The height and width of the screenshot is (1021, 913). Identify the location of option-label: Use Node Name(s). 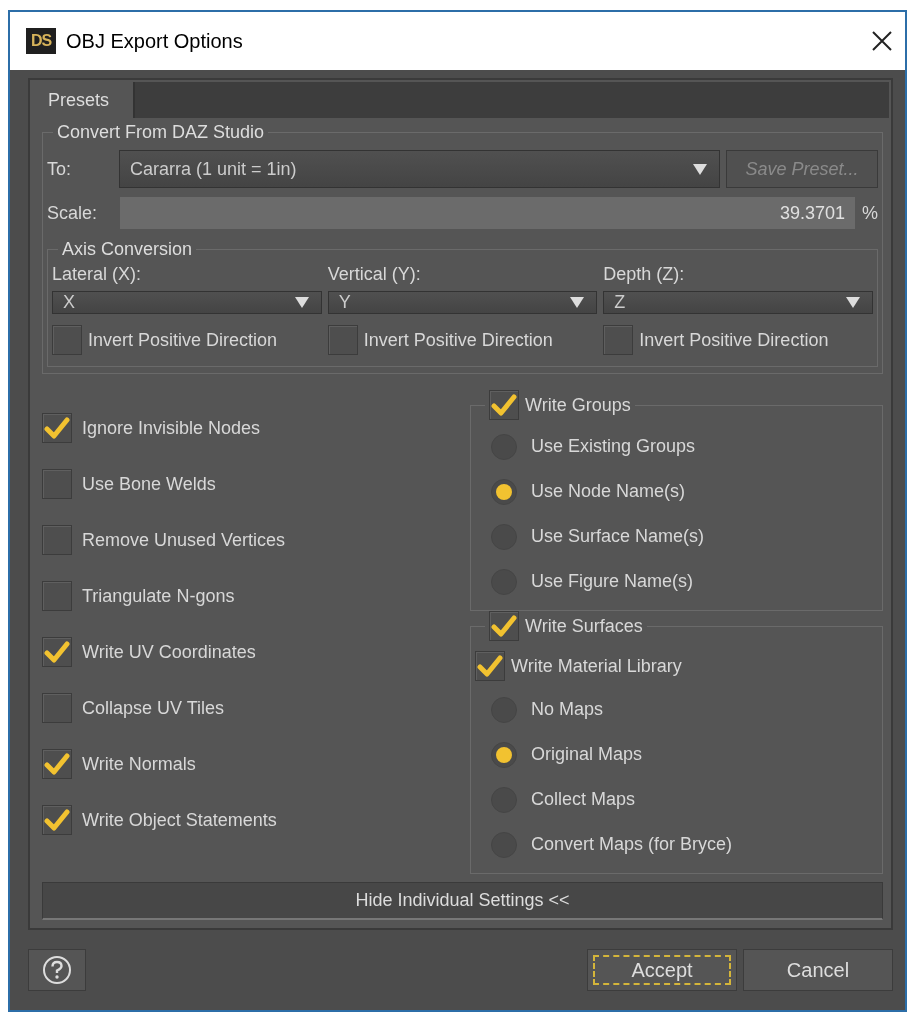
(608, 491).